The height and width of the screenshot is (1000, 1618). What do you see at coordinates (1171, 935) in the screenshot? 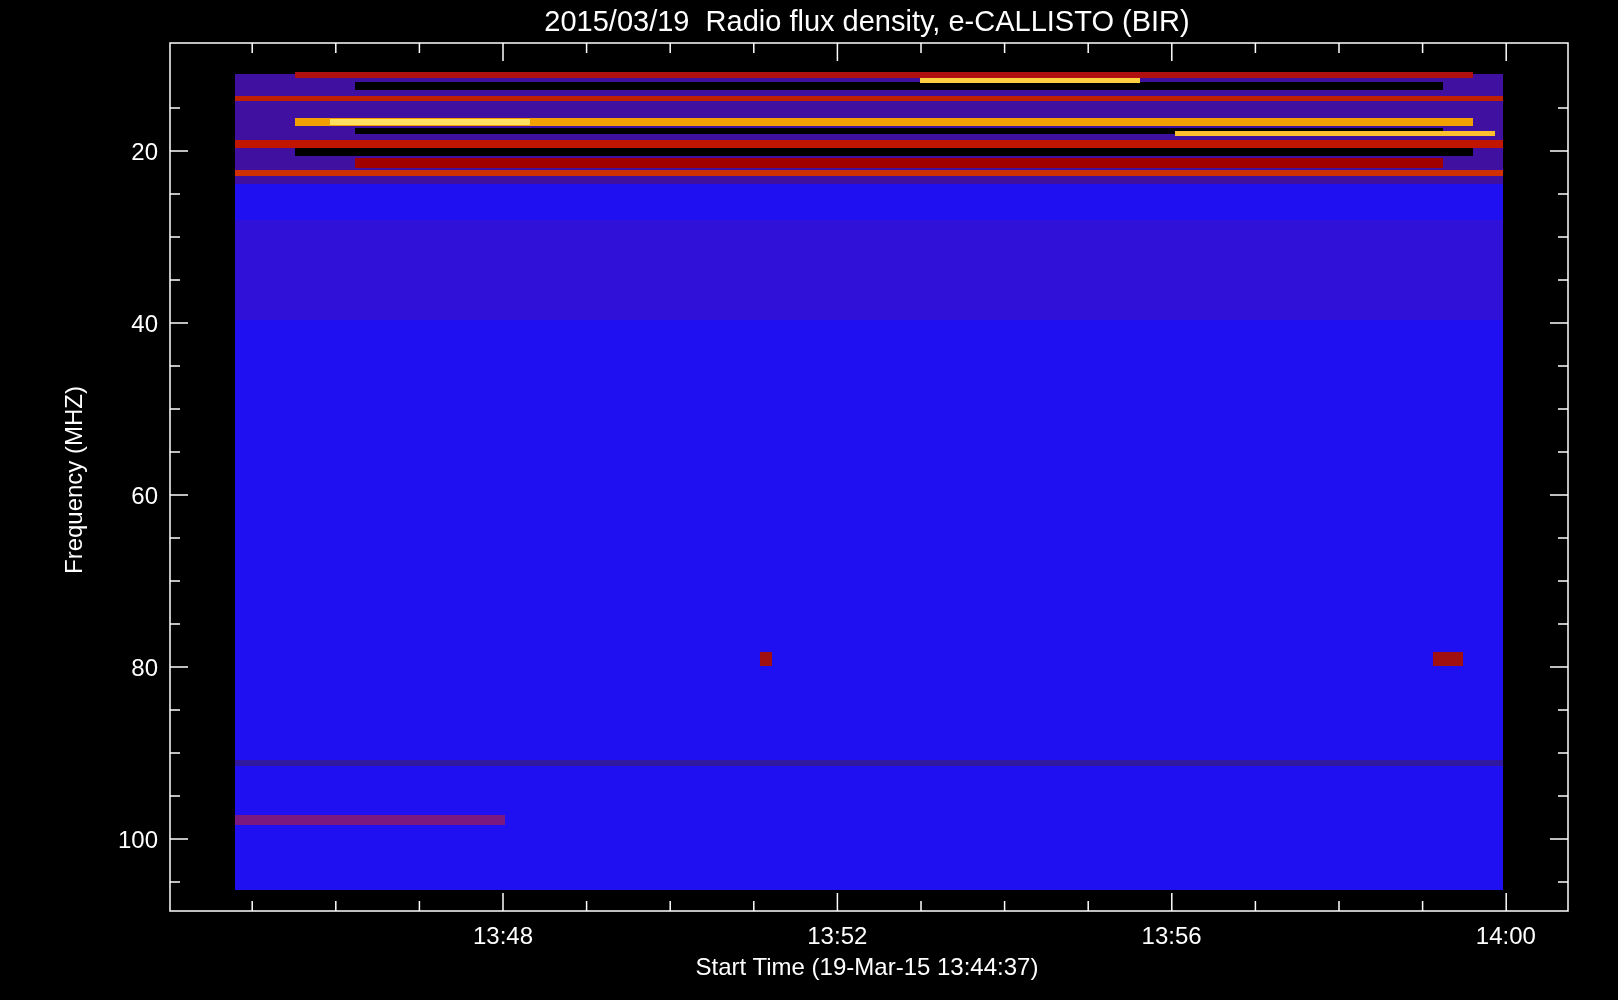
I see `x-tick-label: 13:56` at bounding box center [1171, 935].